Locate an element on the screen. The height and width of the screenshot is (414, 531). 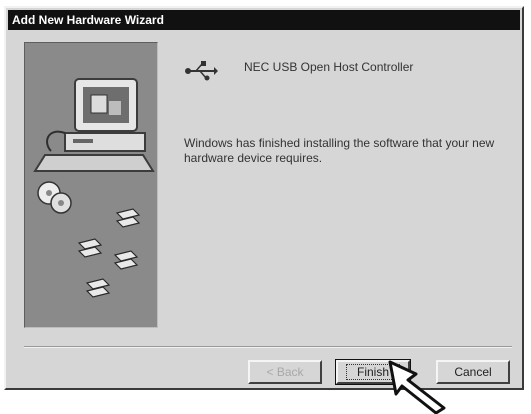
hand-pointer-icon is located at coordinates (417, 387).